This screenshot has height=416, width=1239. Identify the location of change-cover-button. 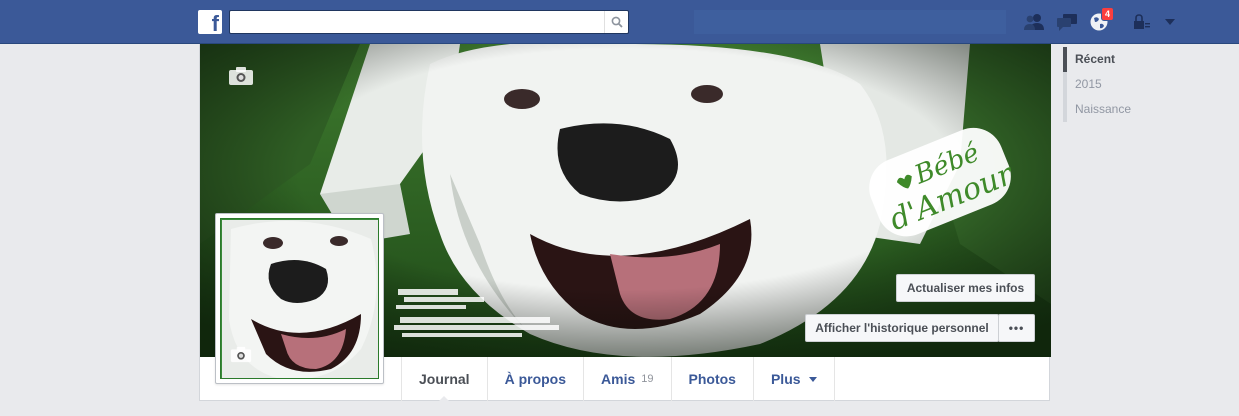
(241, 77).